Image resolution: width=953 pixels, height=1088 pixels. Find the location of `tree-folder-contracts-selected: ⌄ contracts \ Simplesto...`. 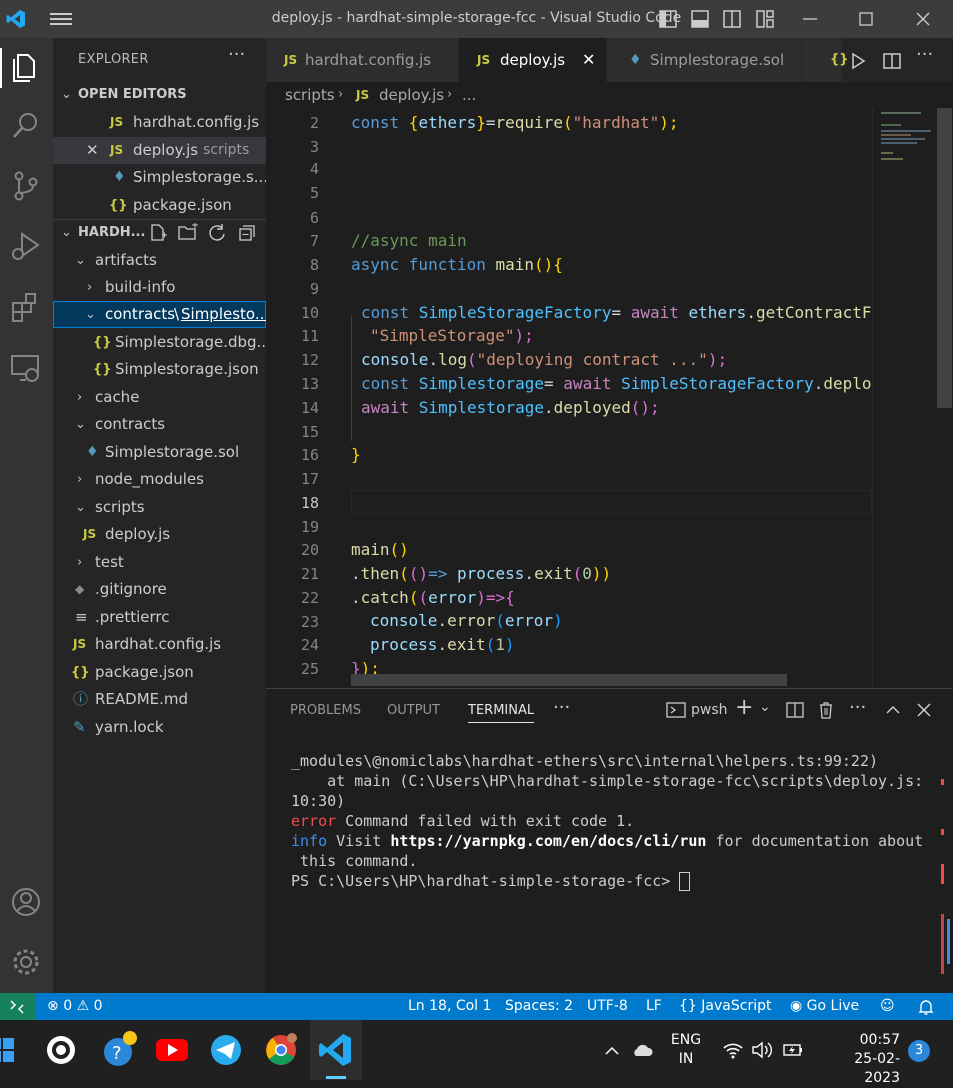

tree-folder-contracts-selected: ⌄ contracts \ Simplesto... is located at coordinates (159, 314).